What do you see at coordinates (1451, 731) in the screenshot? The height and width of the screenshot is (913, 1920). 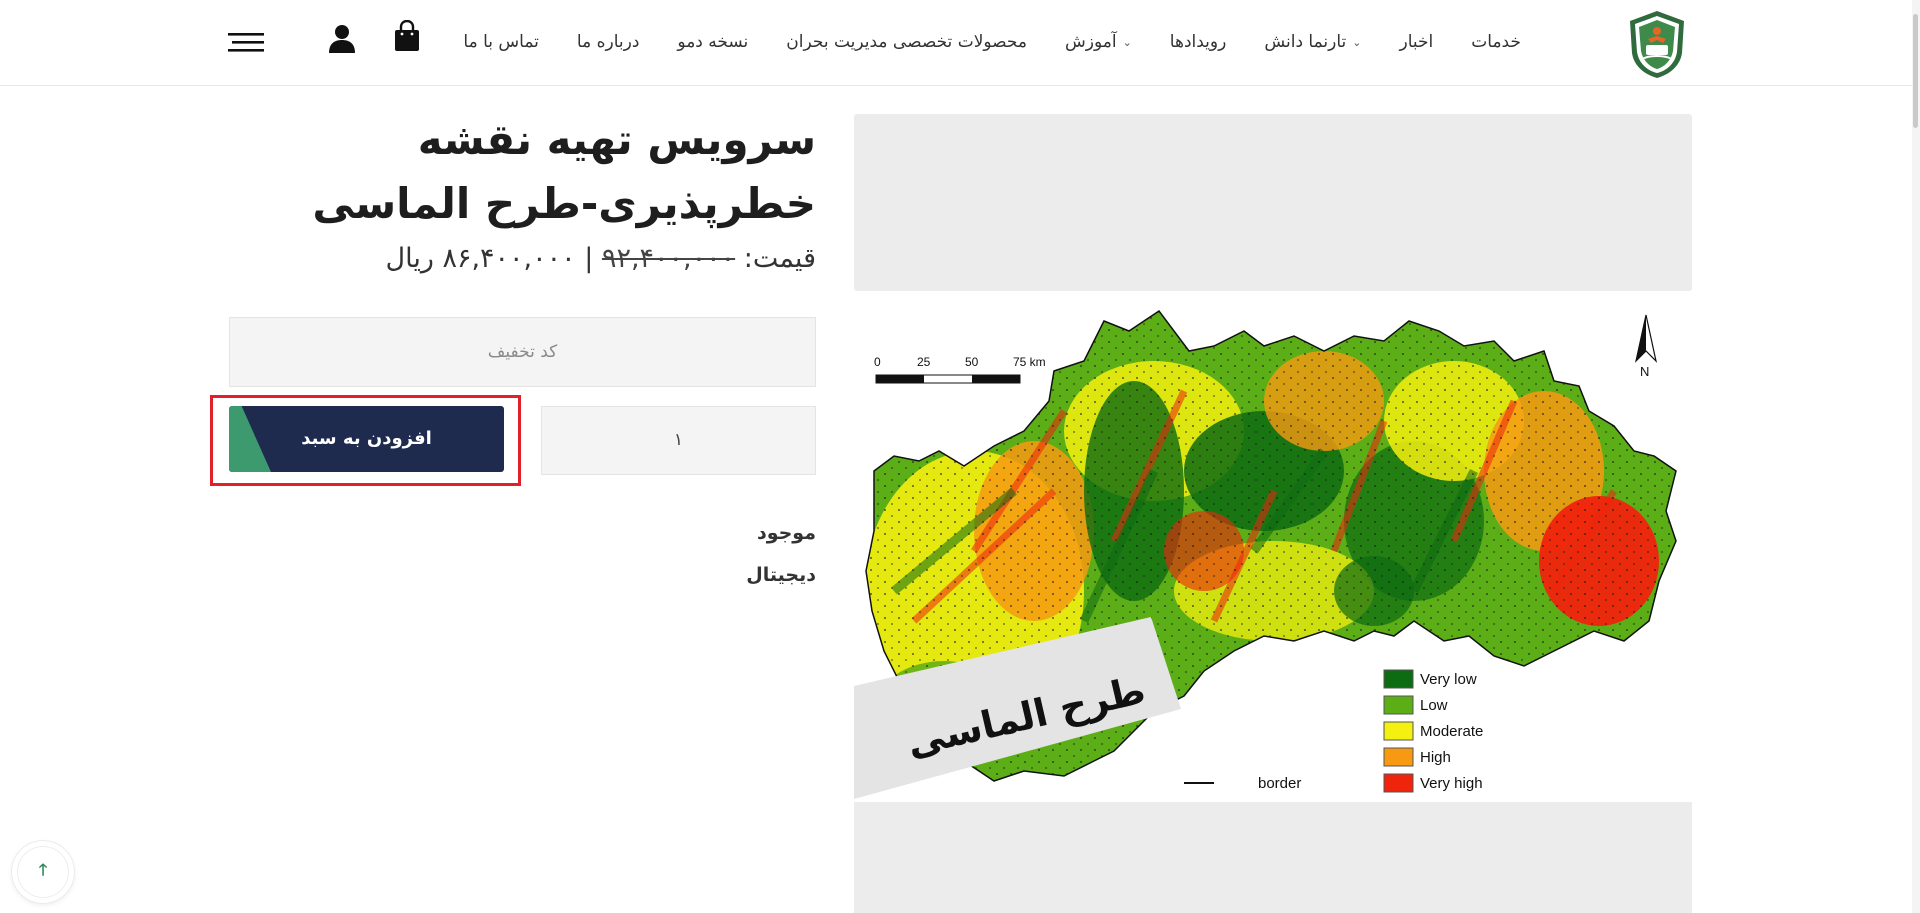 I see `legend-label-moderate: Moderate` at bounding box center [1451, 731].